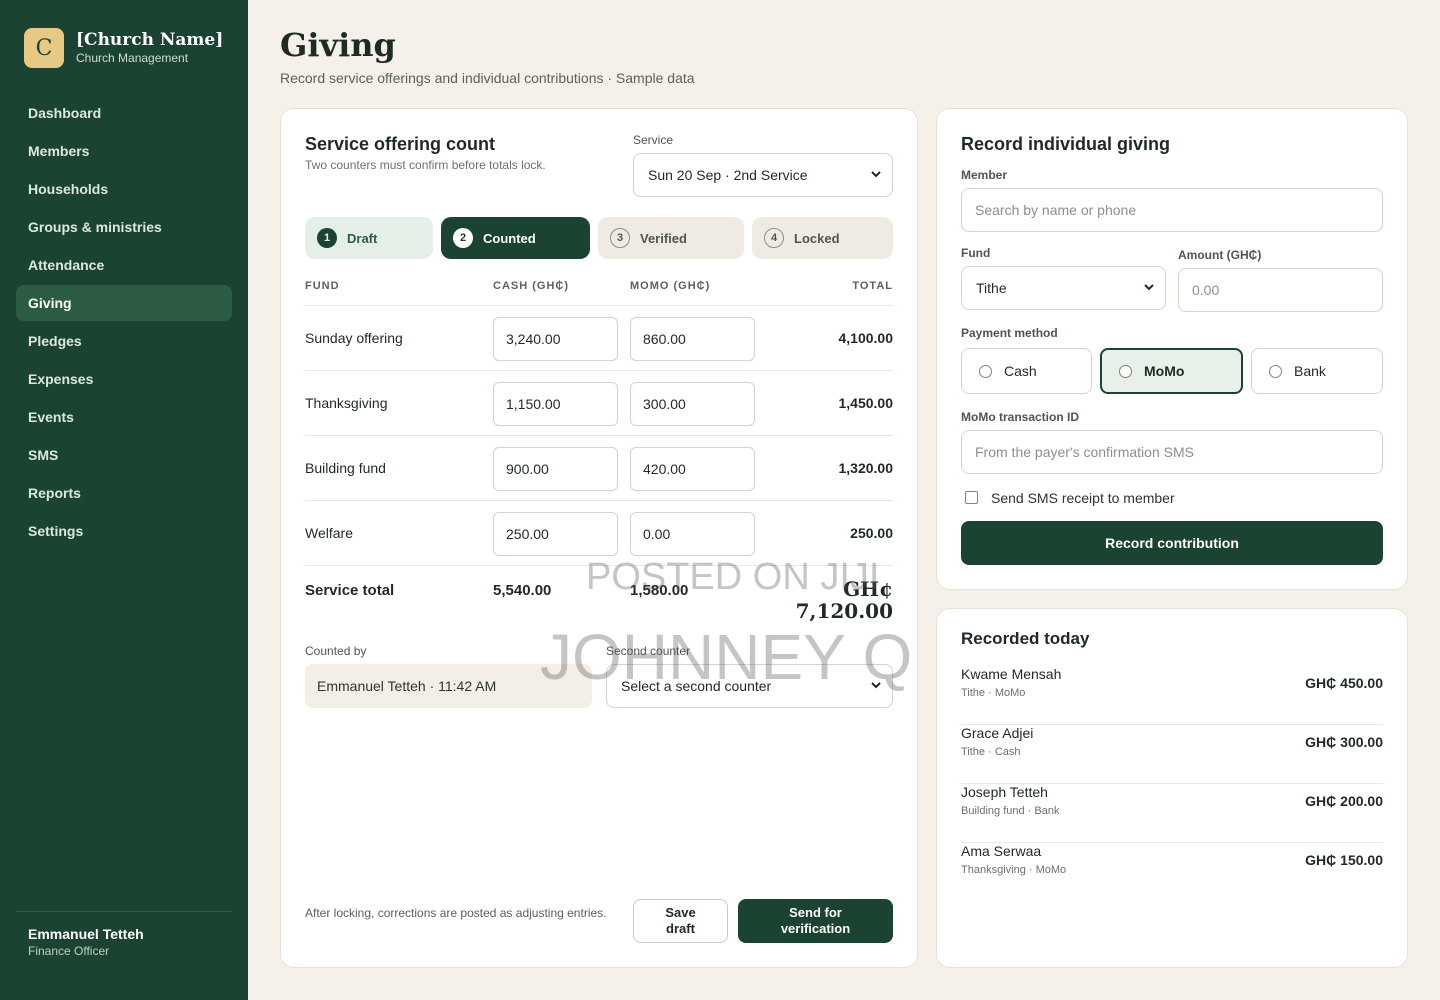  What do you see at coordinates (817, 238) in the screenshot?
I see `step-label: Locked` at bounding box center [817, 238].